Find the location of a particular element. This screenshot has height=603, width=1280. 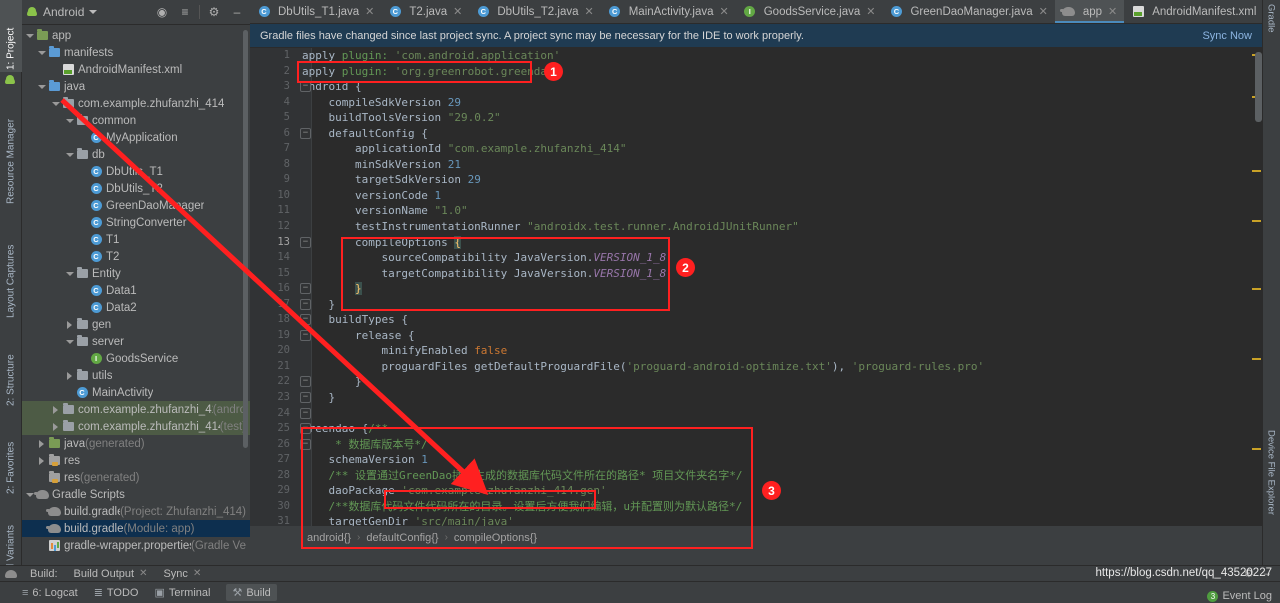

code-line: 8 minSdkVersion 21 is located at coordinates (756, 165).